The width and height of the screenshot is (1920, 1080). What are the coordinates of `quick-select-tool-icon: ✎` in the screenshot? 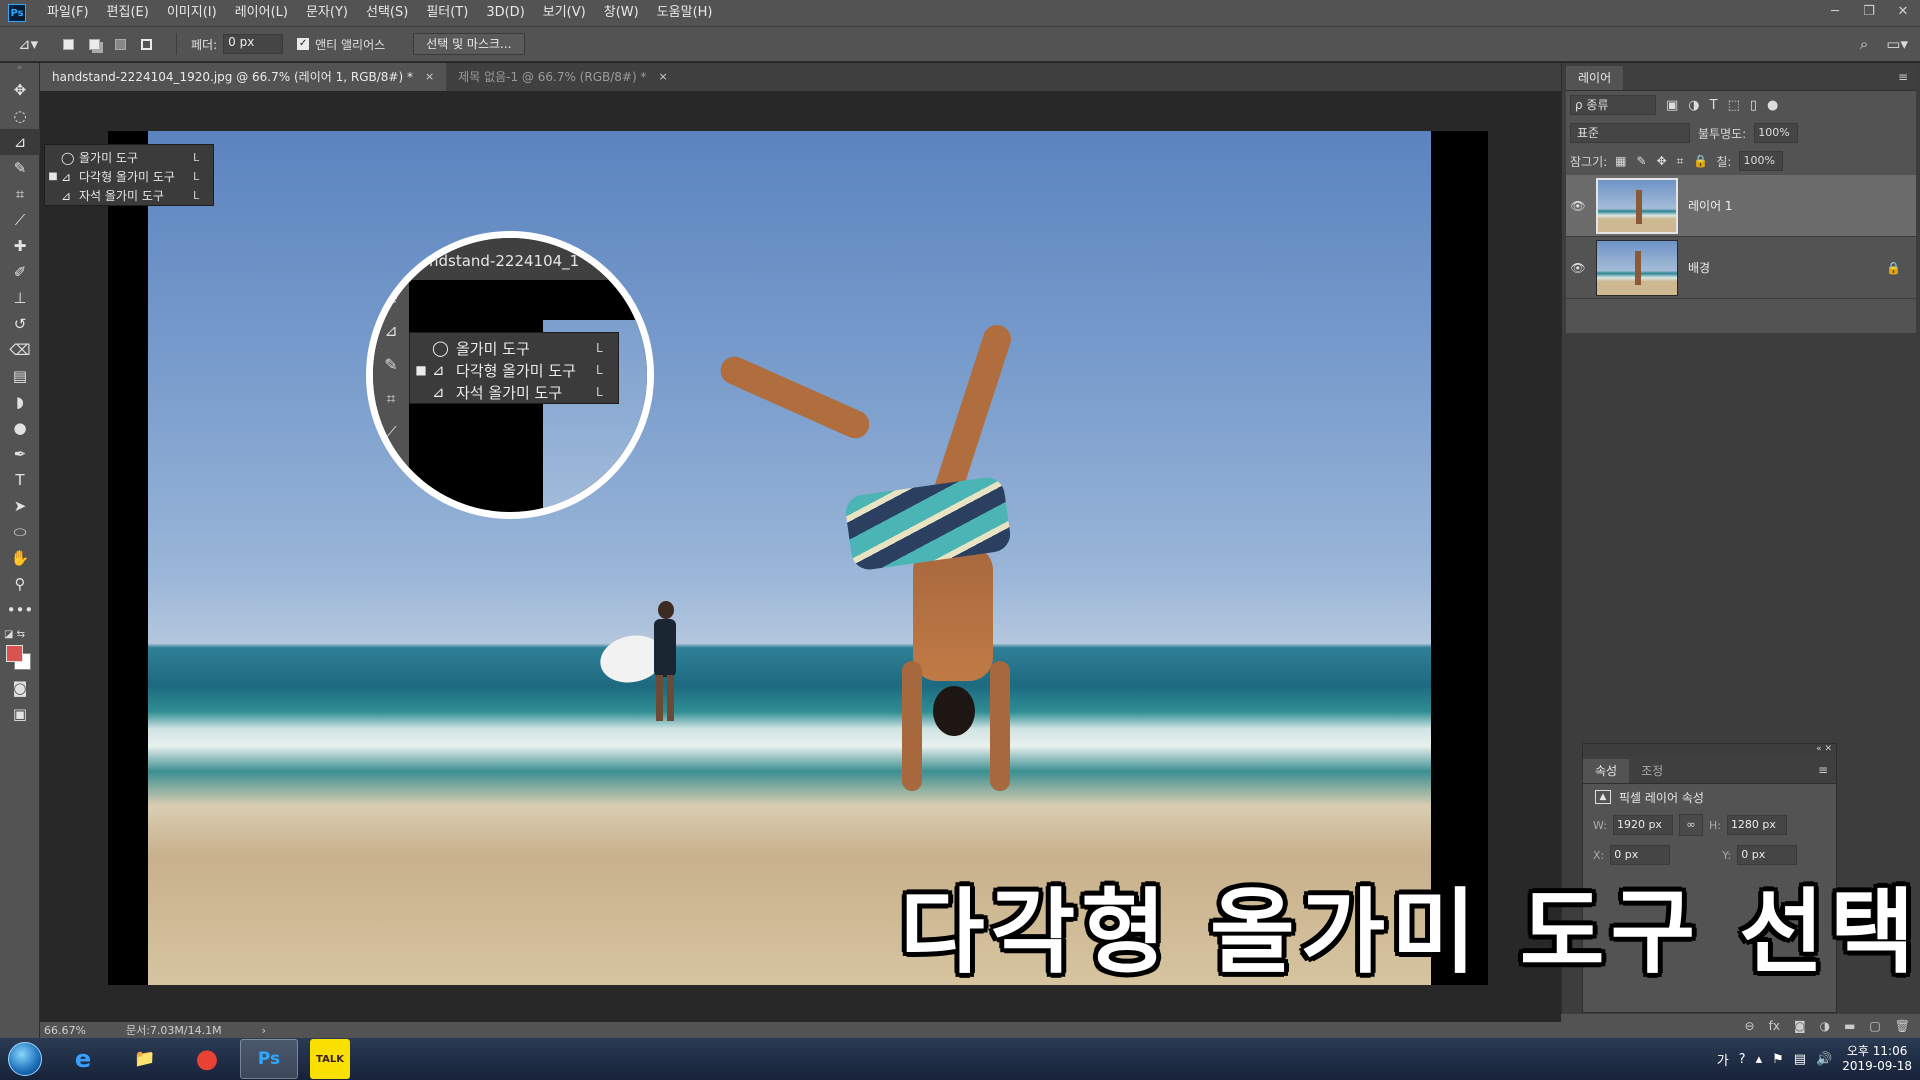 It's located at (20, 168).